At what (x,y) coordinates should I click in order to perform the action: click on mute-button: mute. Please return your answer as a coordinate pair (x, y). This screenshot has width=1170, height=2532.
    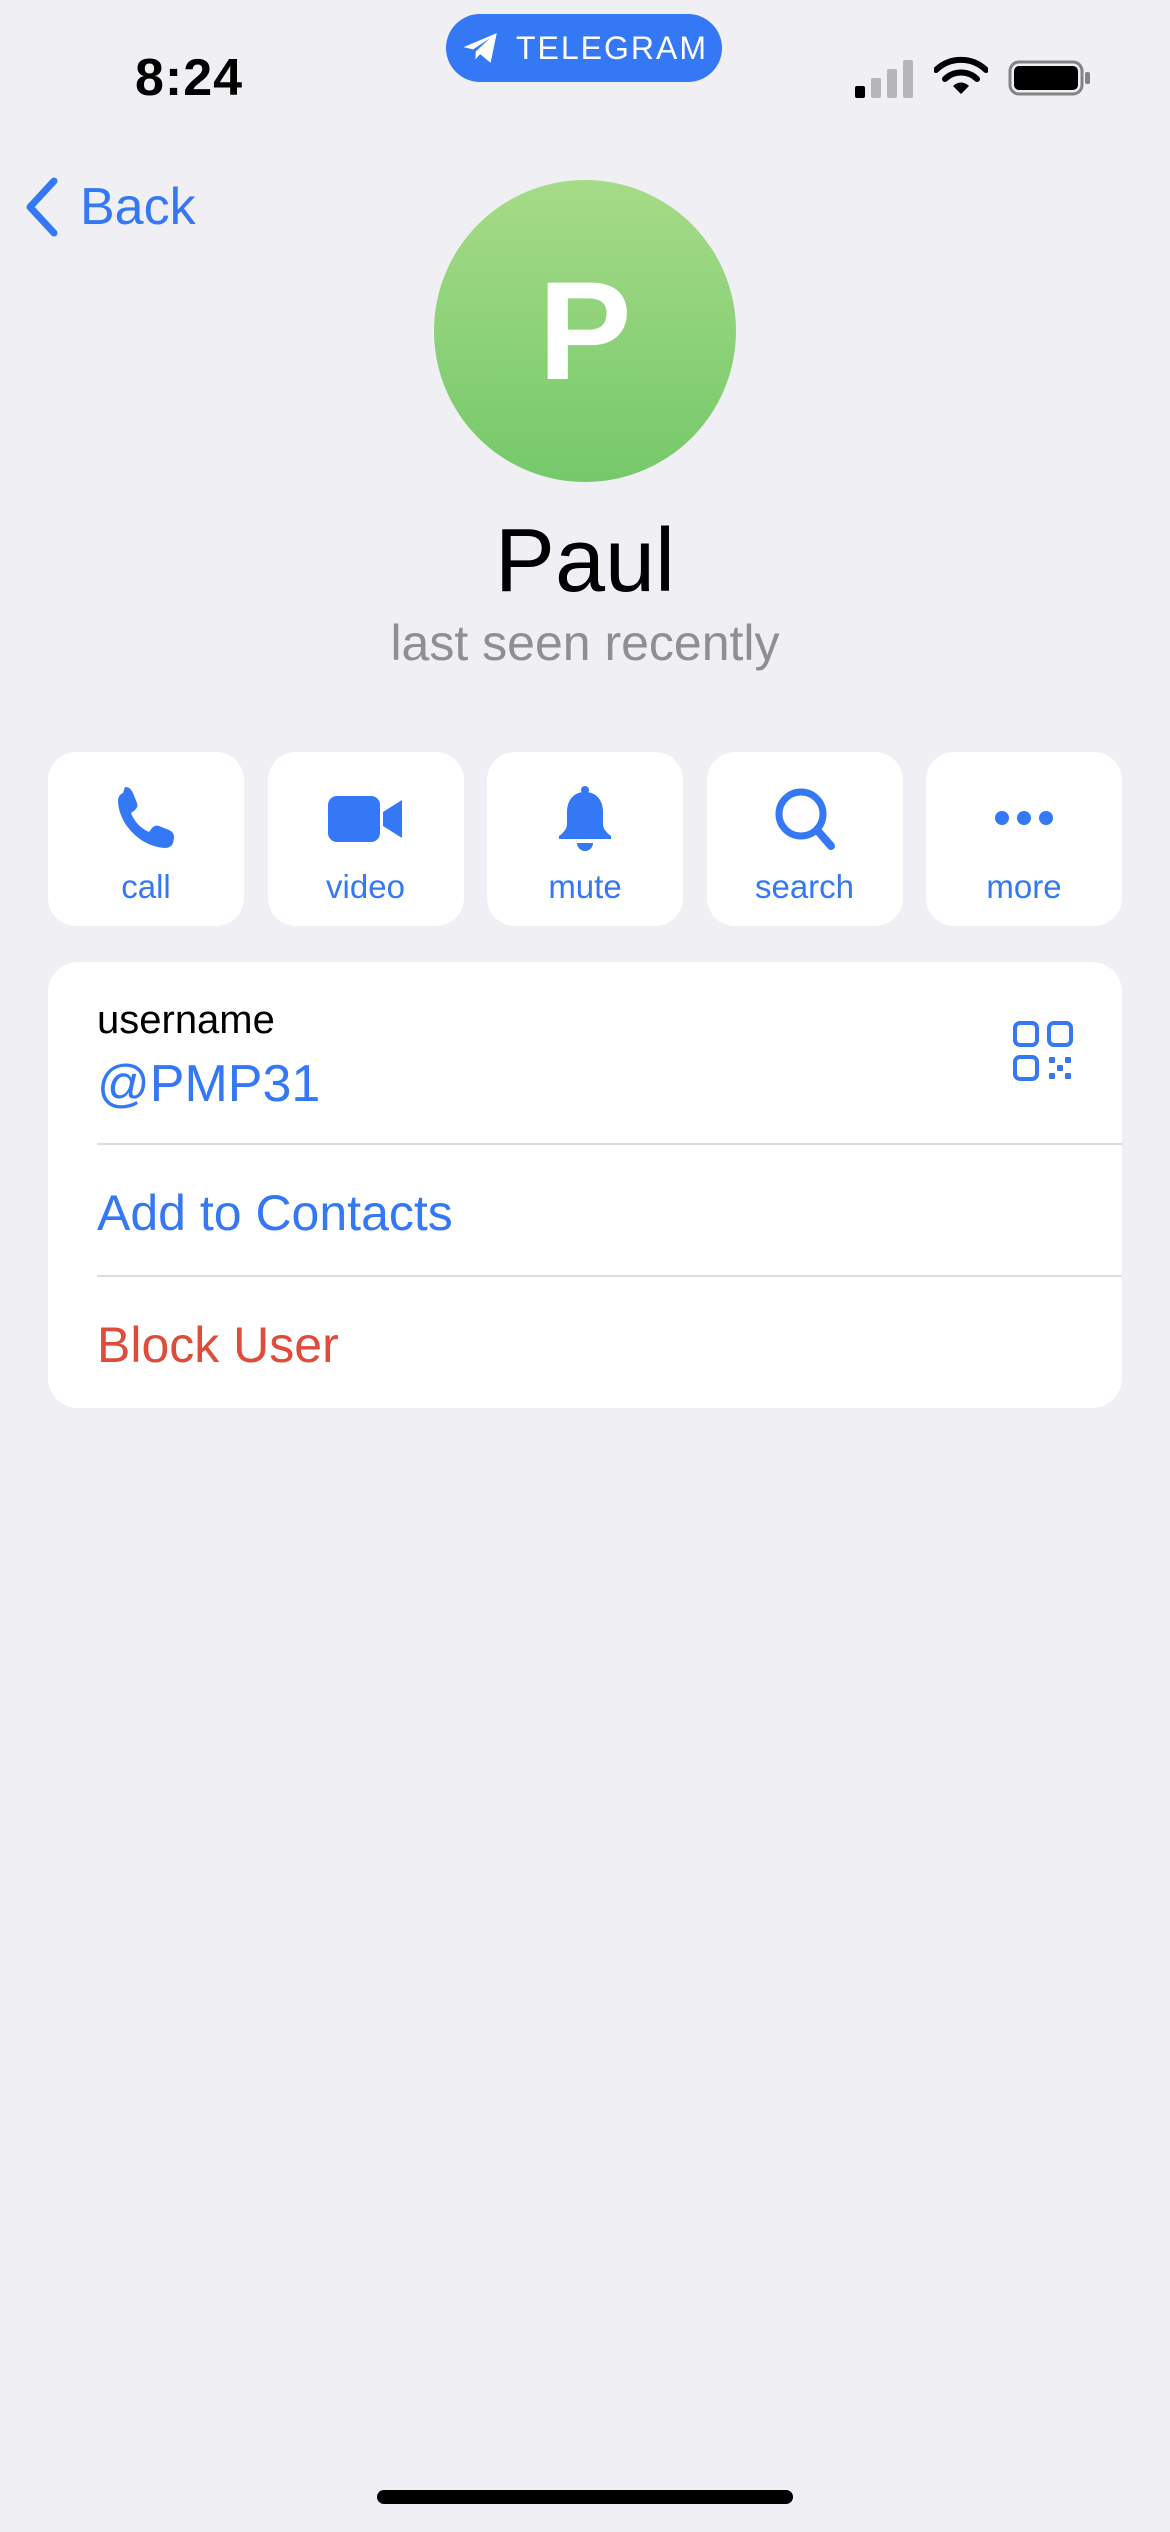
    Looking at the image, I should click on (585, 839).